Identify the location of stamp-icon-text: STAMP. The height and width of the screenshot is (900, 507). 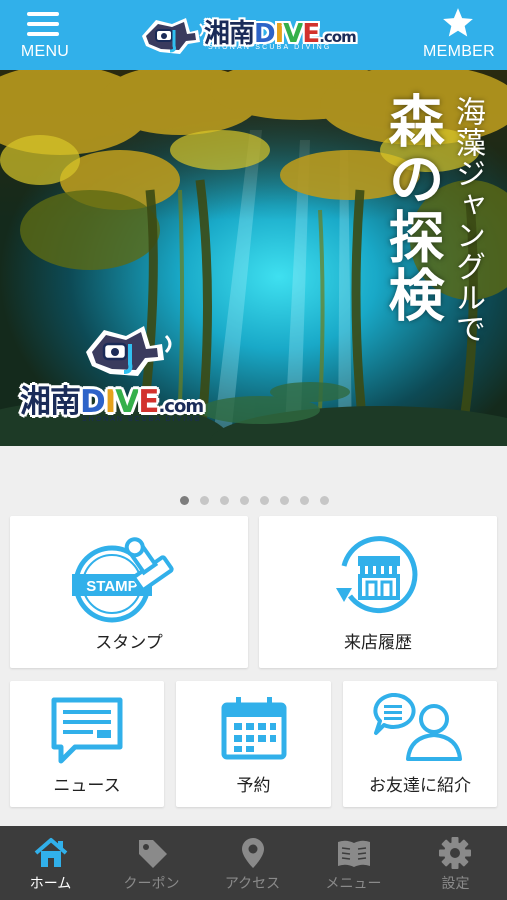
(111, 586).